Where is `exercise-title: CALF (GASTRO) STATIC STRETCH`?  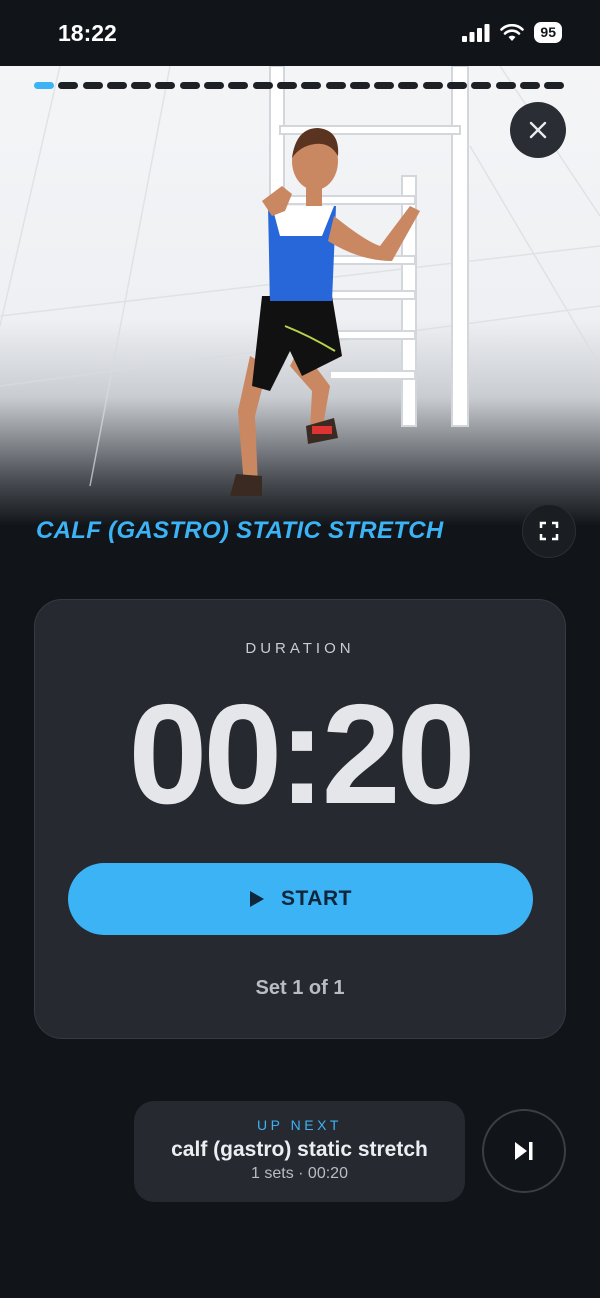
exercise-title: CALF (GASTRO) STATIC STRETCH is located at coordinates (240, 530).